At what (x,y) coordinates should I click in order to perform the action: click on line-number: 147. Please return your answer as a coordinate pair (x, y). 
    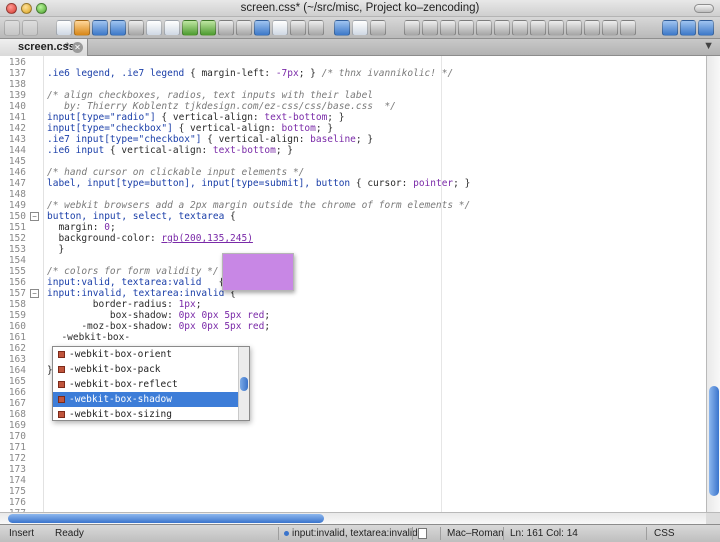
    Looking at the image, I should click on (17, 183).